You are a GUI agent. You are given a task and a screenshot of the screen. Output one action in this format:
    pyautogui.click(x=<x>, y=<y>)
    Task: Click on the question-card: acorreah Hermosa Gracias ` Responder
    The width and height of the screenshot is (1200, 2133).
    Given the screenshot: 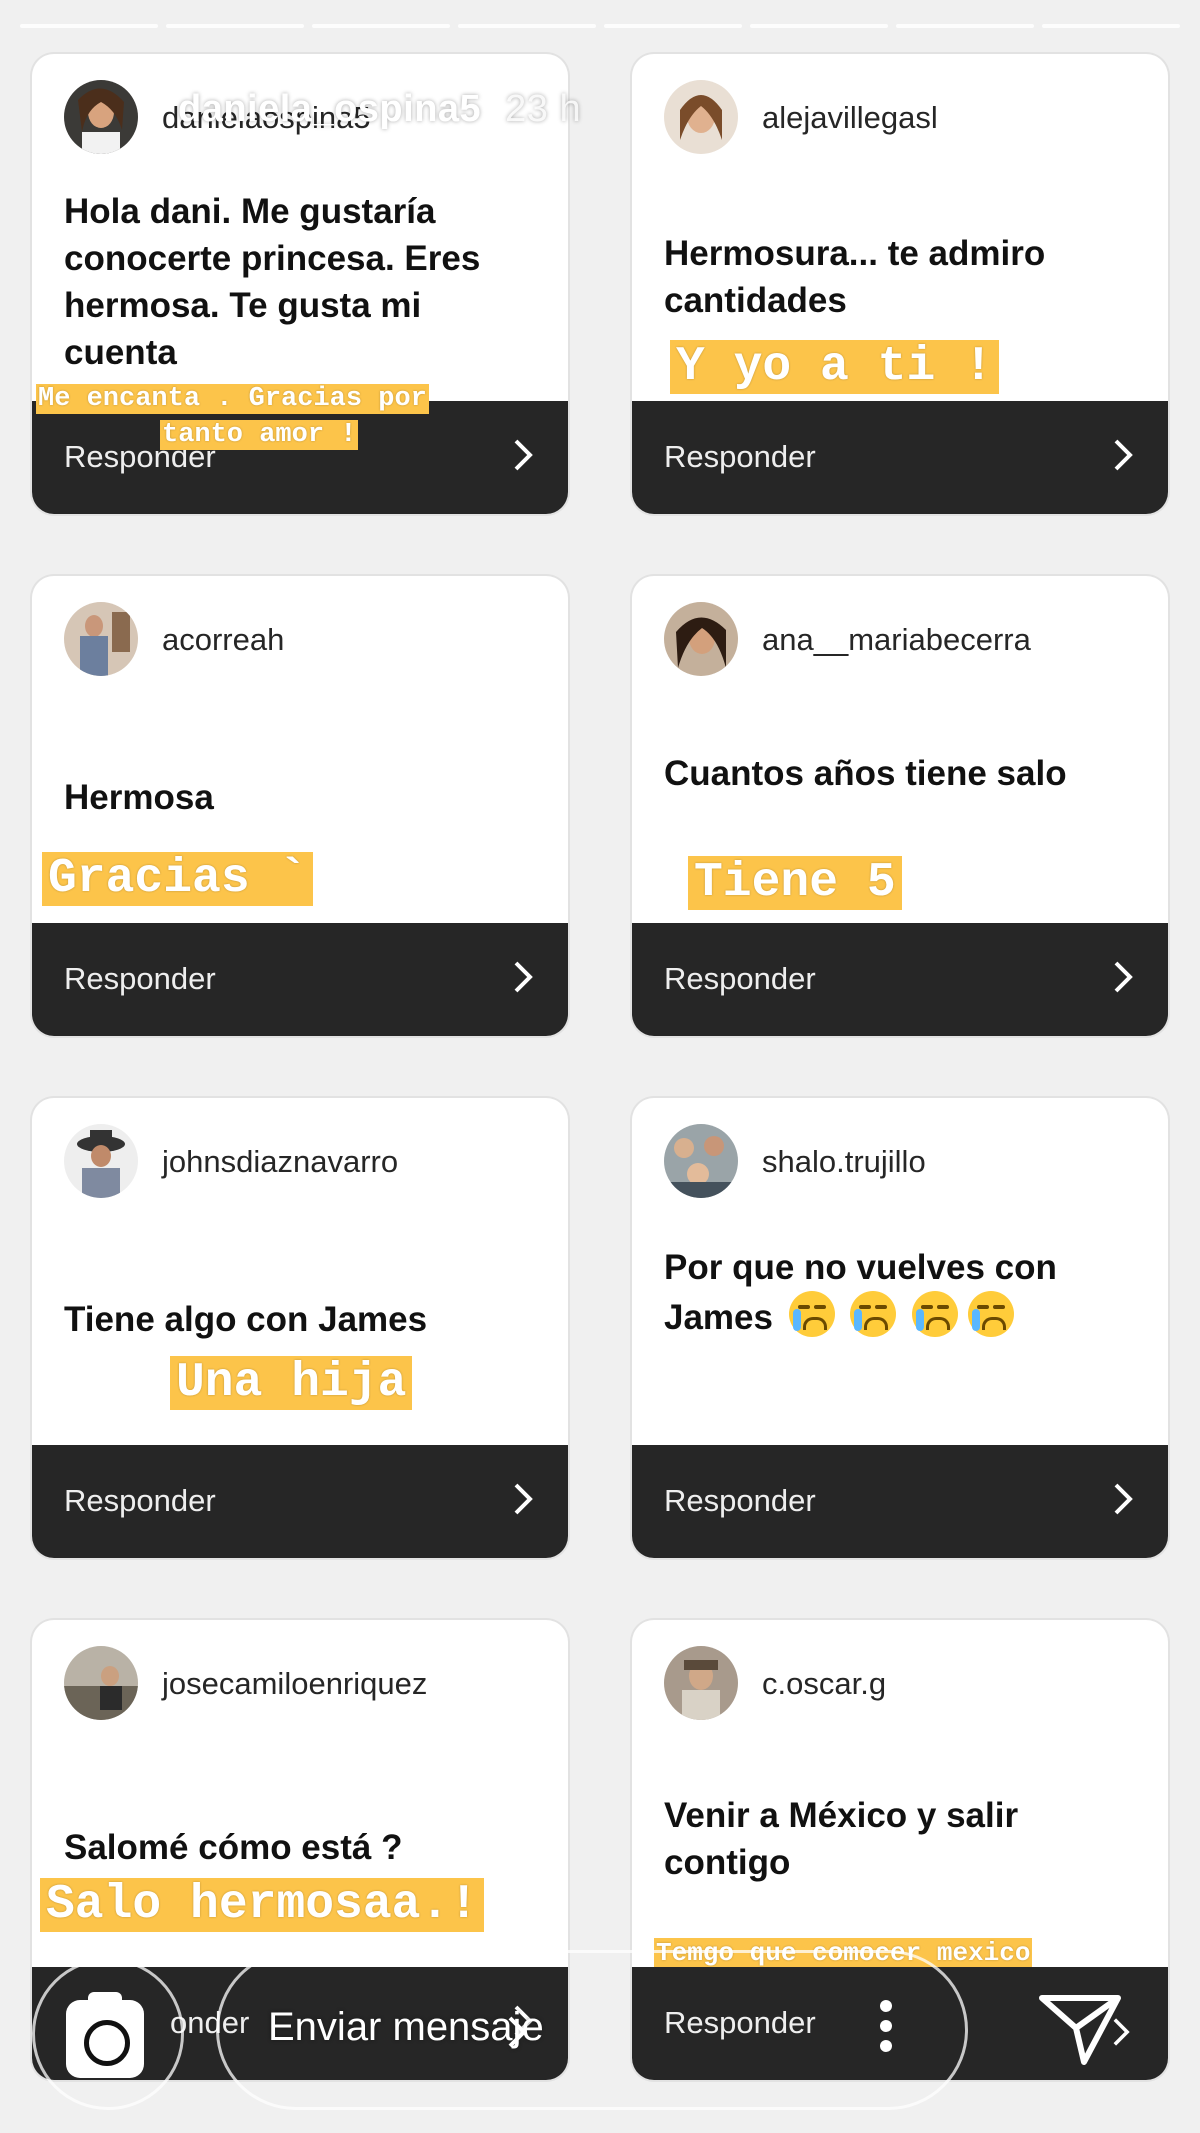 What is the action you would take?
    pyautogui.click(x=300, y=806)
    